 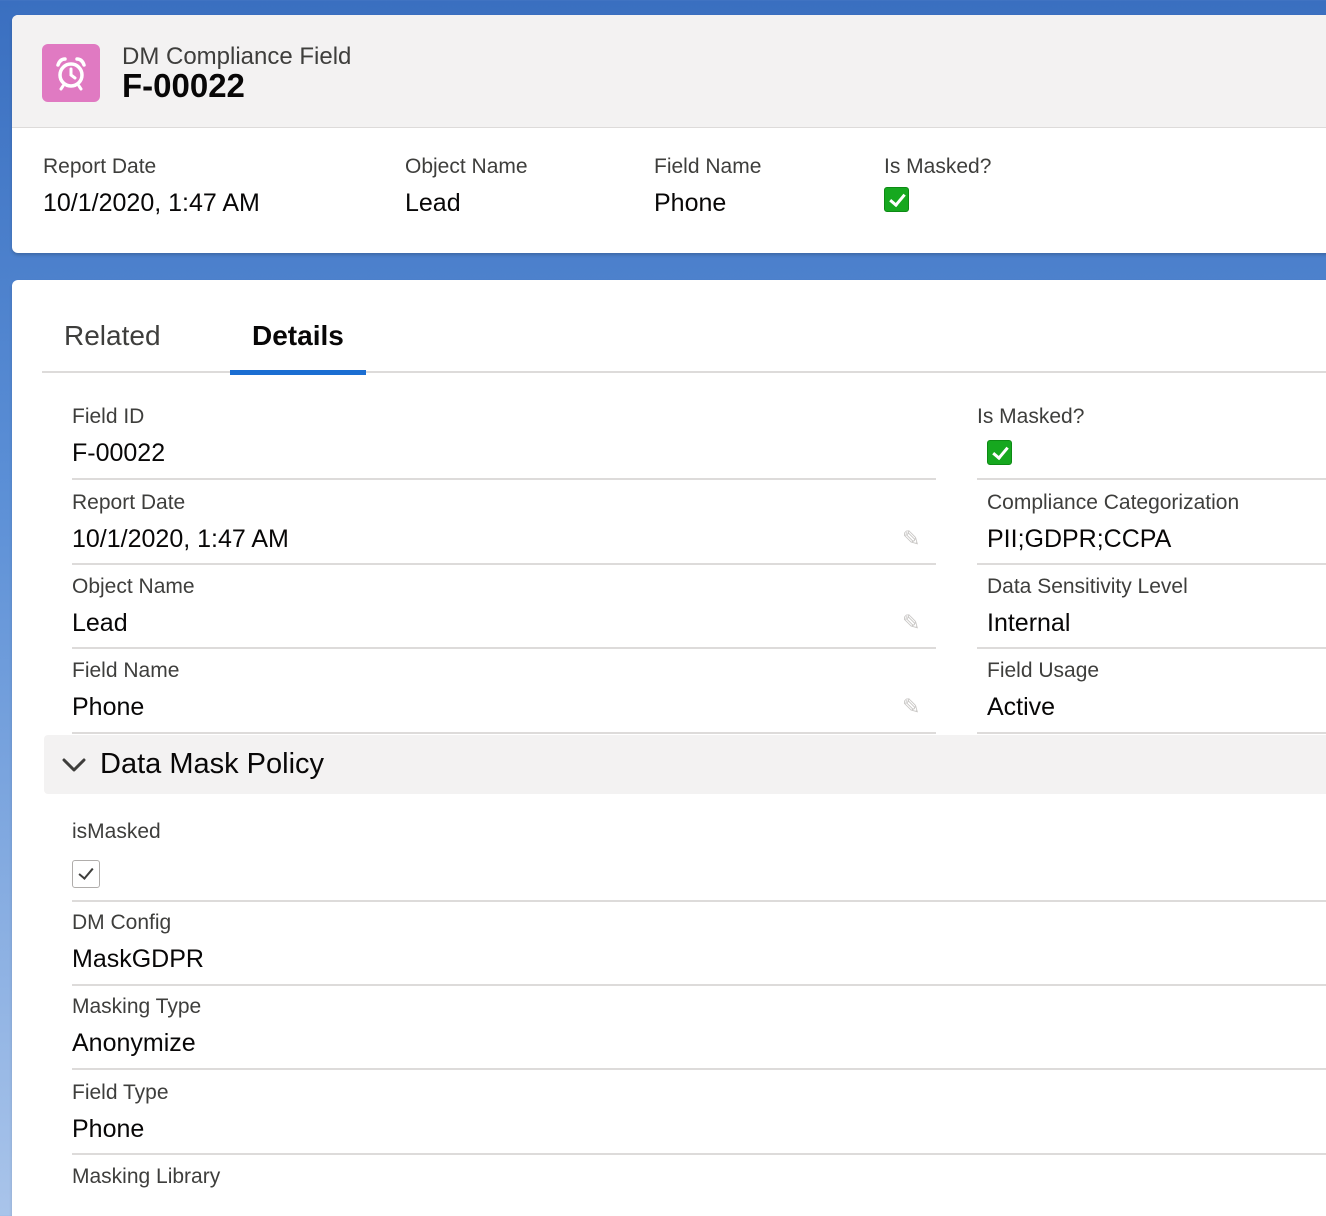 I want to click on field-field-id: Field ID F-00022, so click(x=504, y=442).